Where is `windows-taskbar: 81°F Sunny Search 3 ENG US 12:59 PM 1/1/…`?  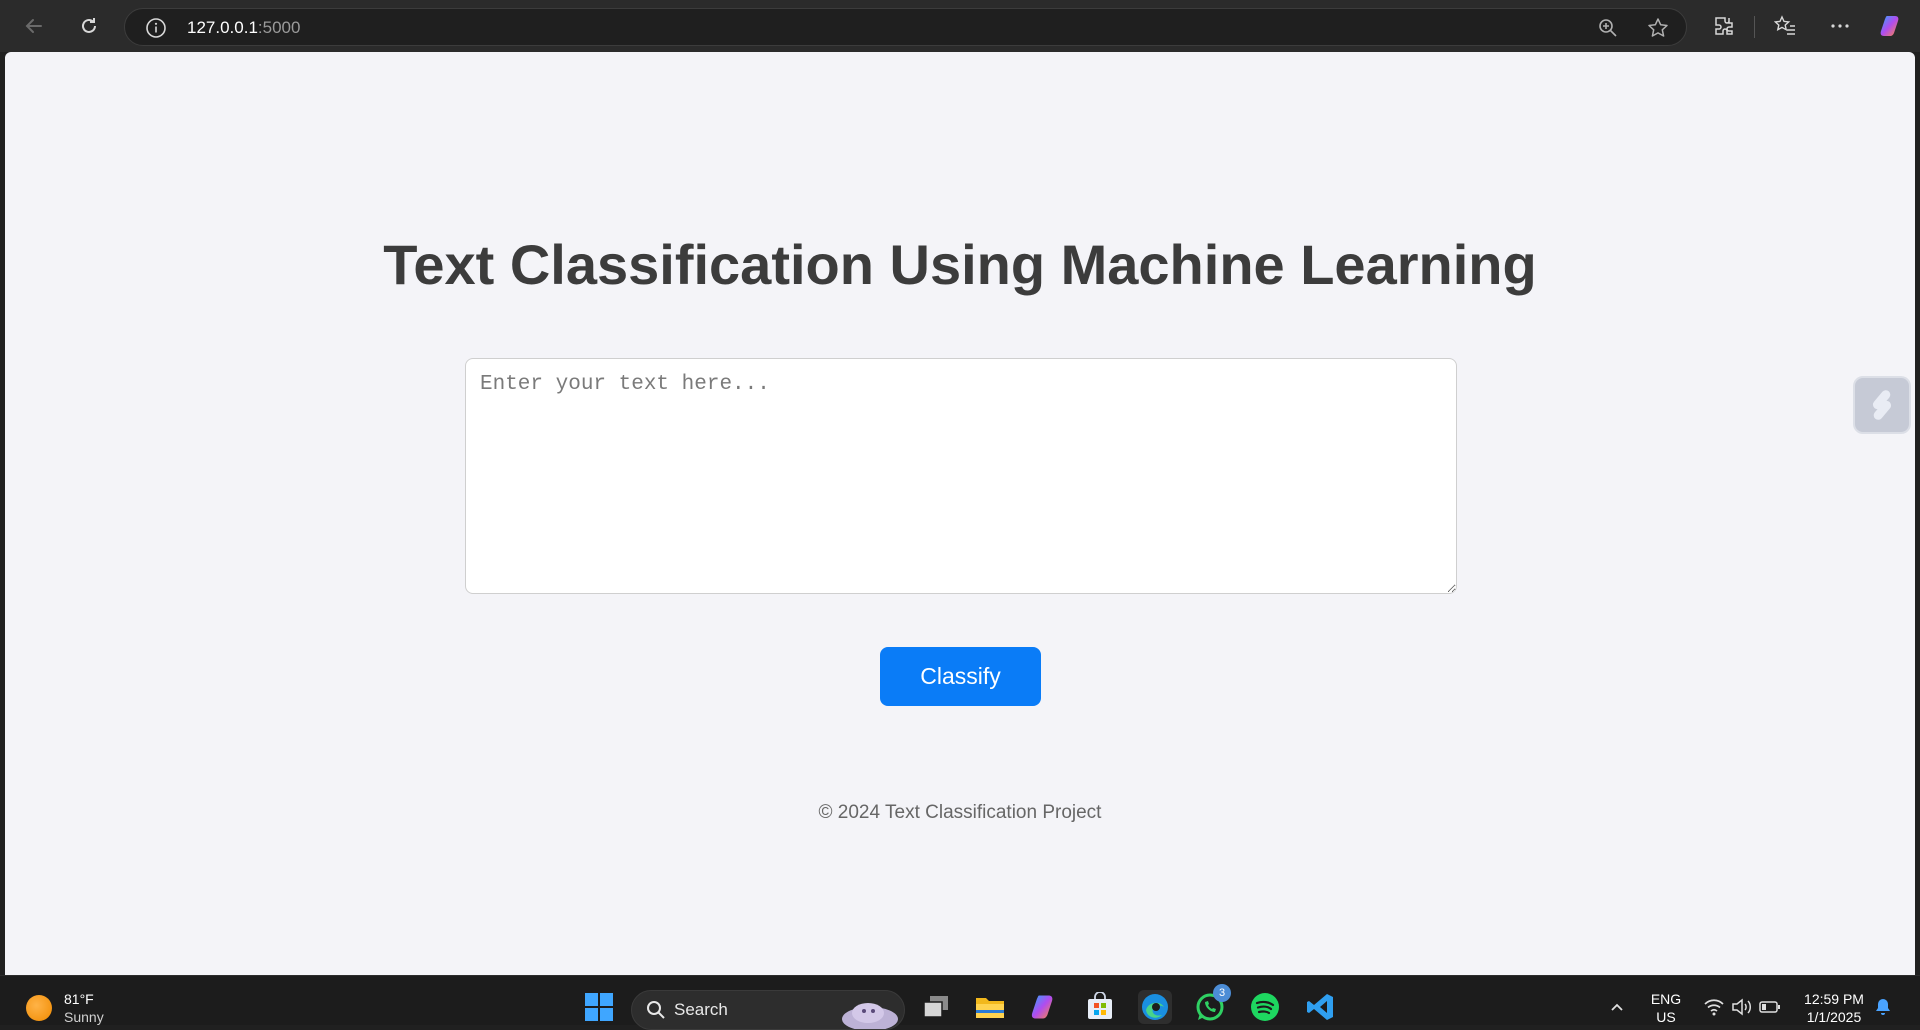 windows-taskbar: 81°F Sunny Search 3 ENG US 12:59 PM 1/1/… is located at coordinates (960, 1002).